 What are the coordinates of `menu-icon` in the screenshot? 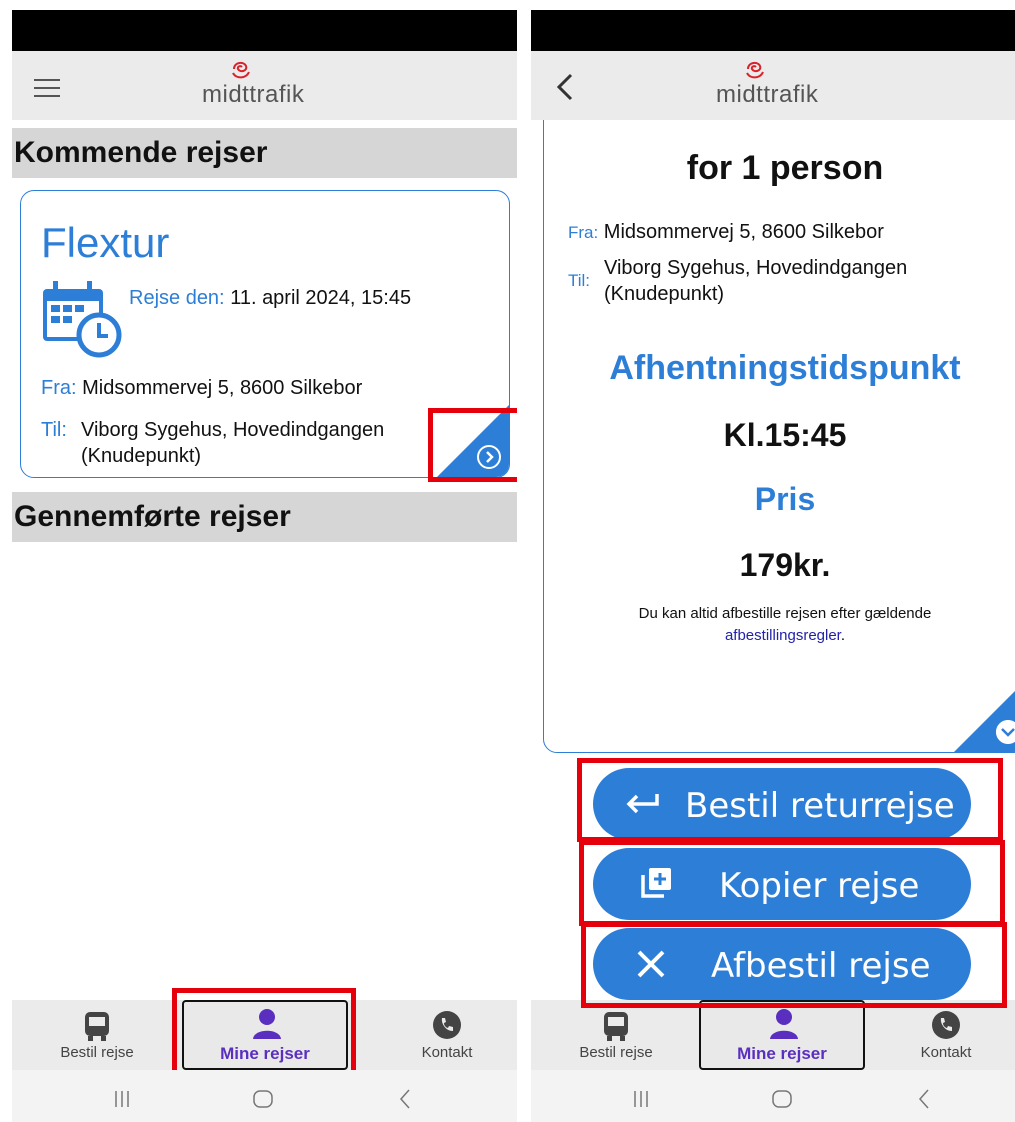 It's located at (47, 88).